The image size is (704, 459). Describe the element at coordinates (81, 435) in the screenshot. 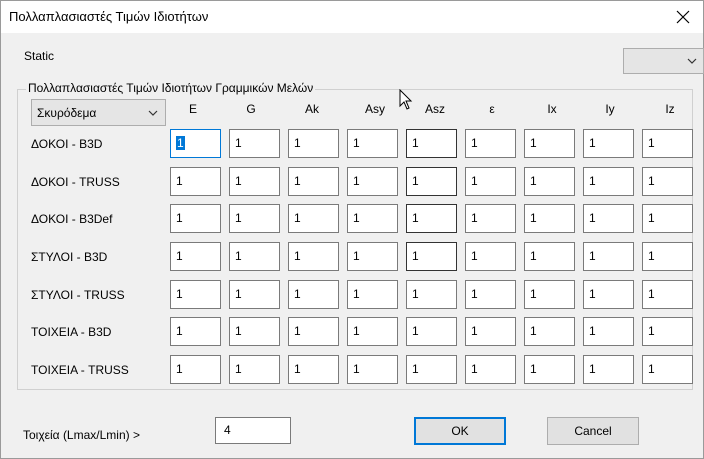

I see `wall-ratio-label: Τοιχεία (Lmax/Lmin) >` at that location.